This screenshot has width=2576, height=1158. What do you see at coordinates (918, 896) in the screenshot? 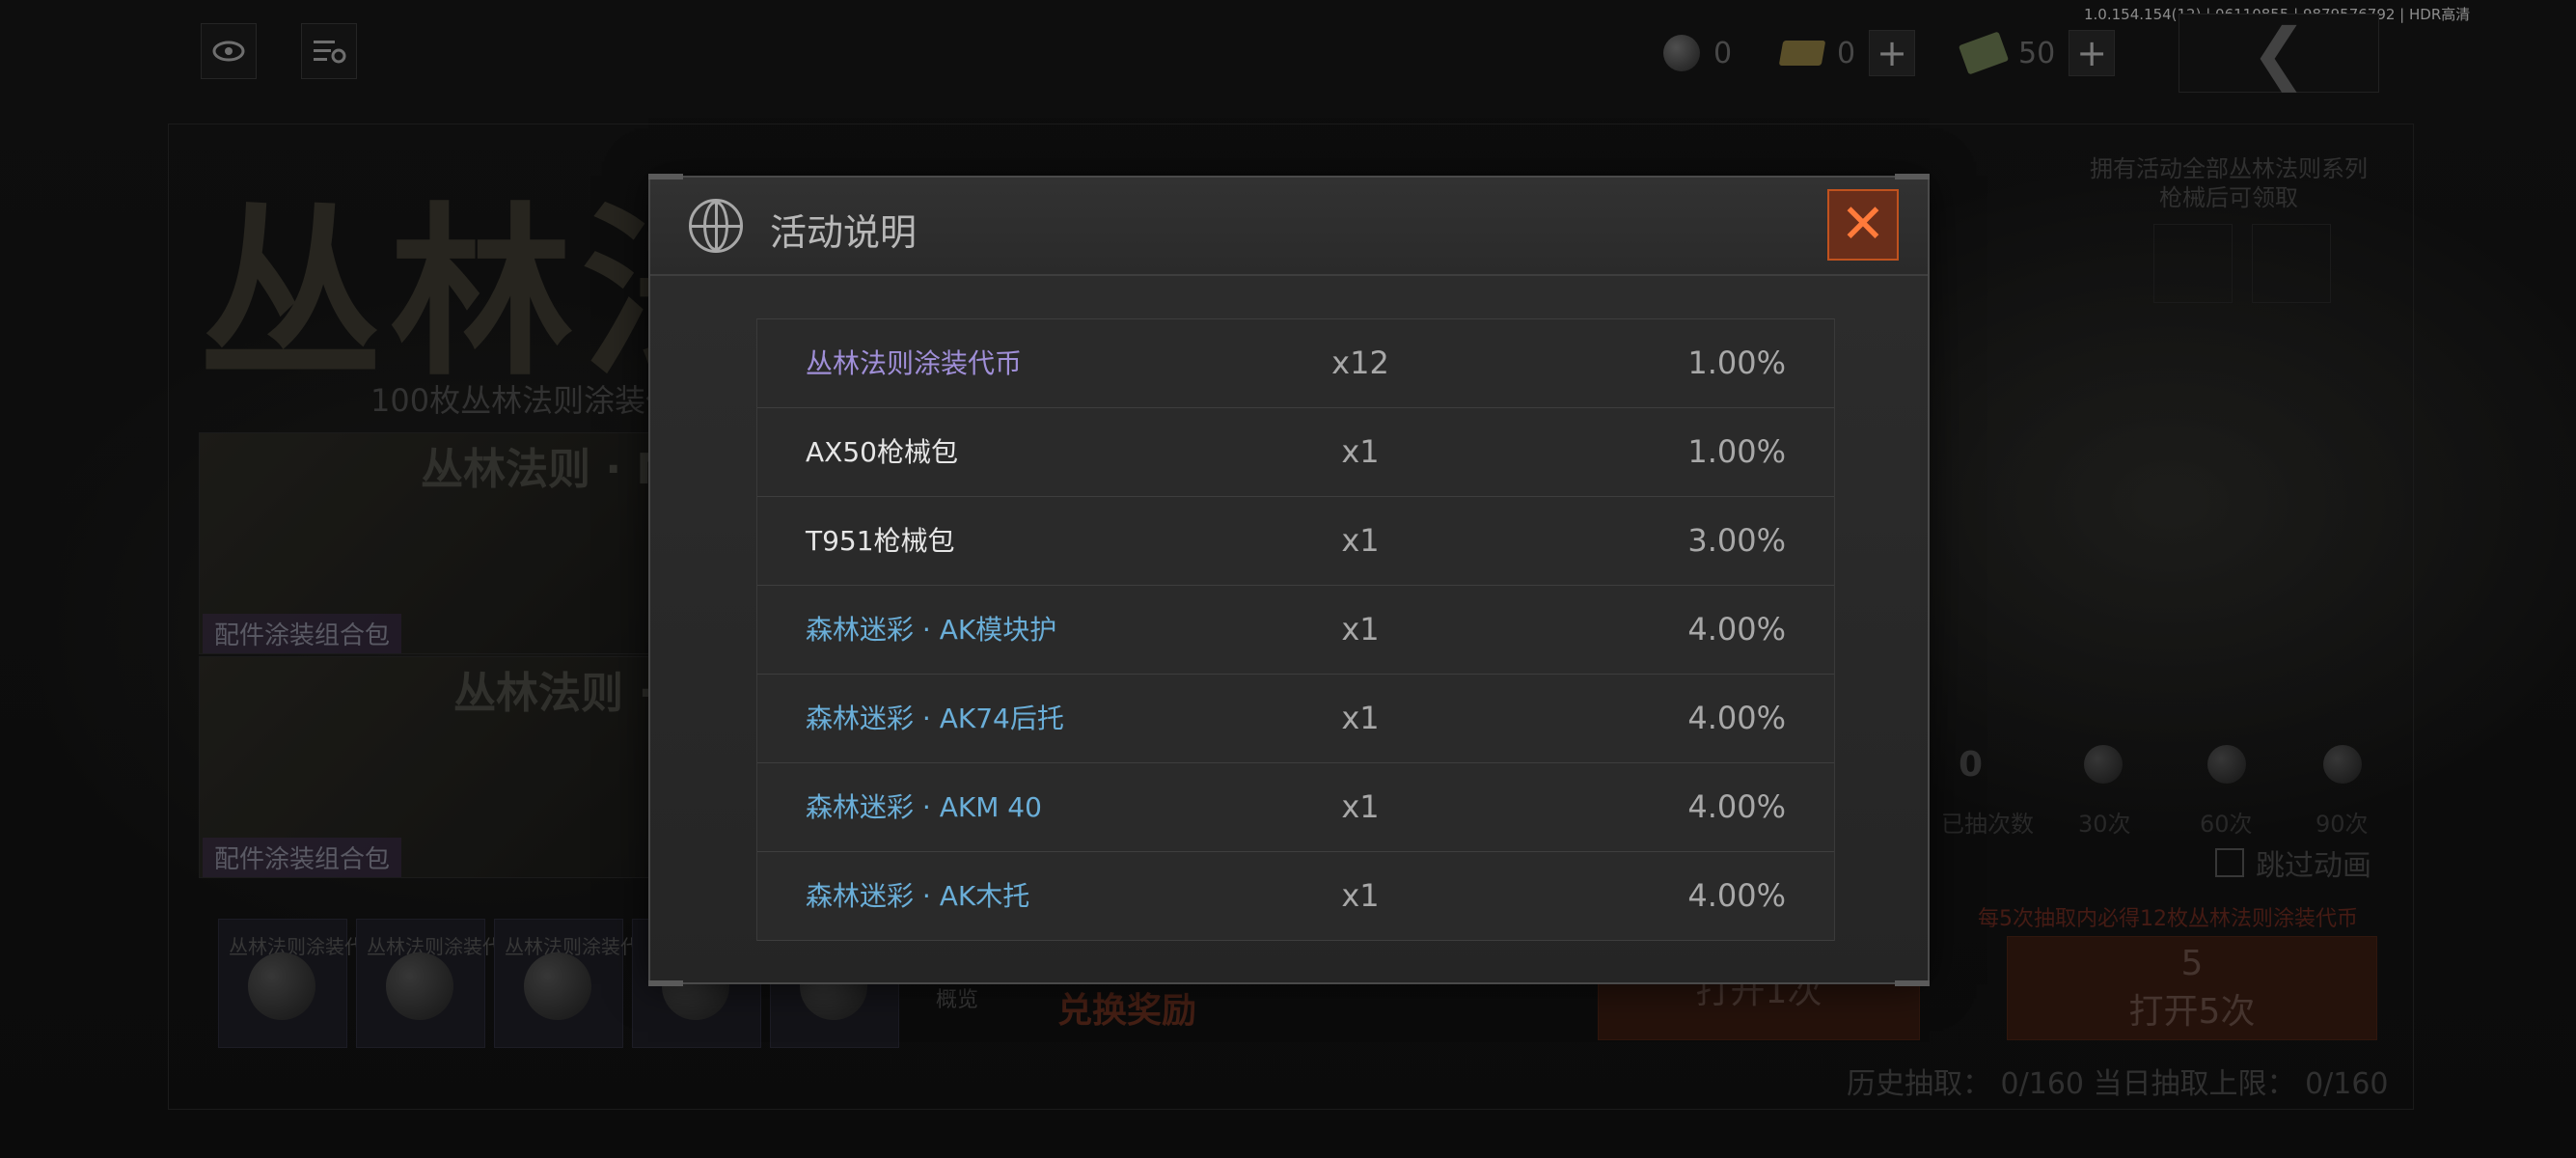
I see `item-name: 森林迷彩 · AK木托` at bounding box center [918, 896].